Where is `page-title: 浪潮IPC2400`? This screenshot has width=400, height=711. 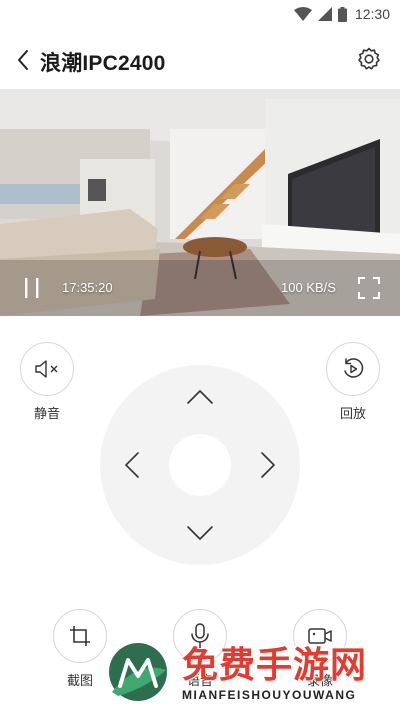
page-title: 浪潮IPC2400 is located at coordinates (103, 63).